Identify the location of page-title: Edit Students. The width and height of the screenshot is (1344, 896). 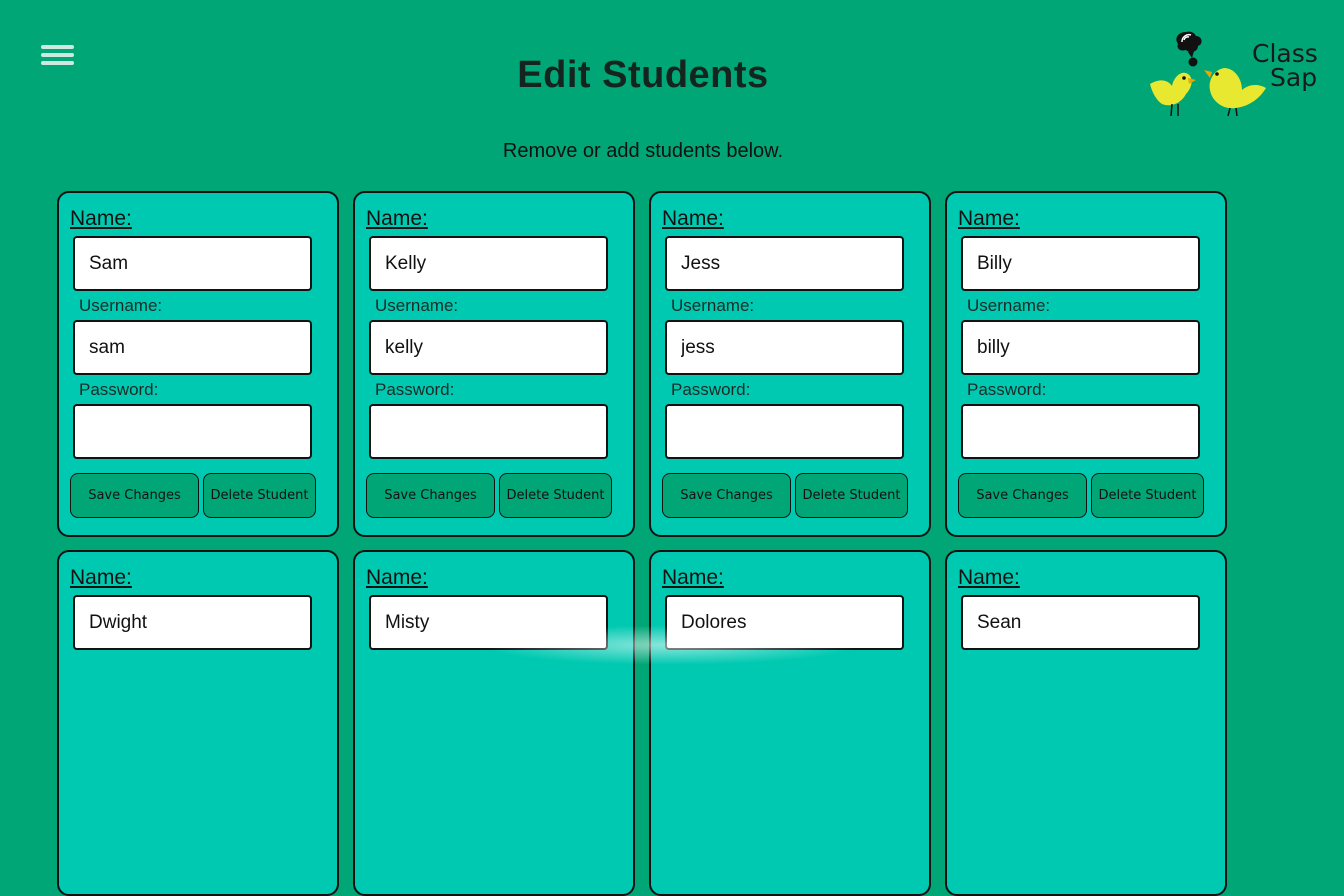
(643, 75).